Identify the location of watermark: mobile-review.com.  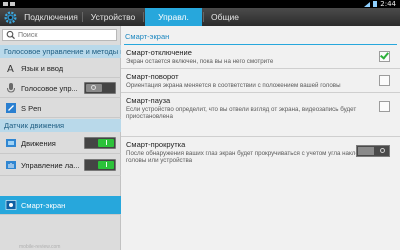
(40, 247).